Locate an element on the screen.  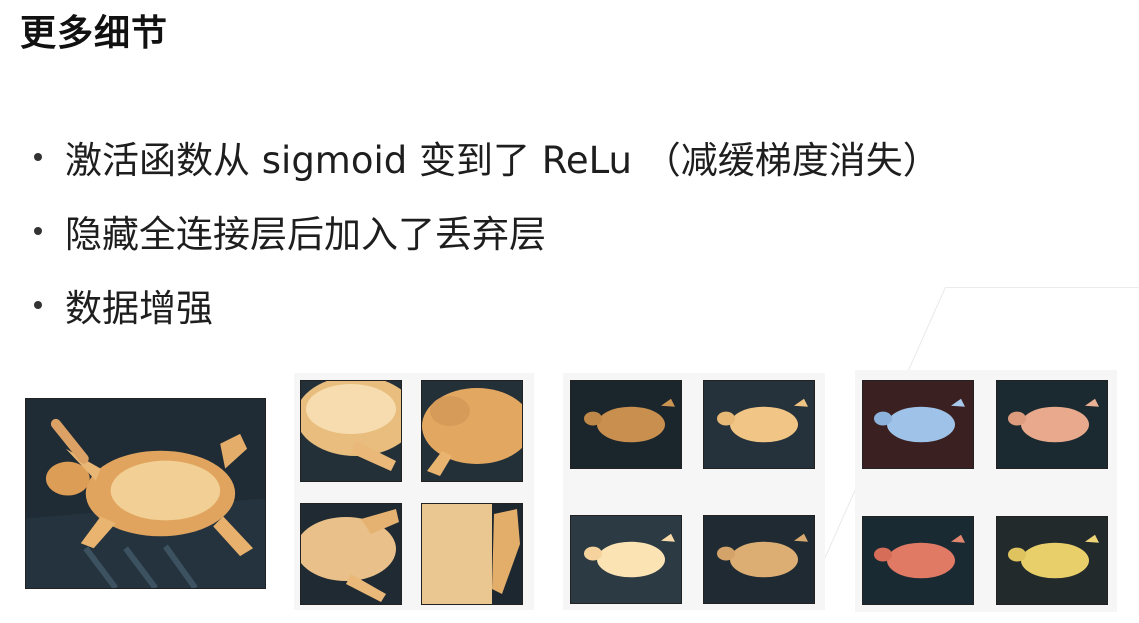
bullet-item-dropout: 隐藏全连接层后加入了丢弃层 is located at coordinates (487, 231).